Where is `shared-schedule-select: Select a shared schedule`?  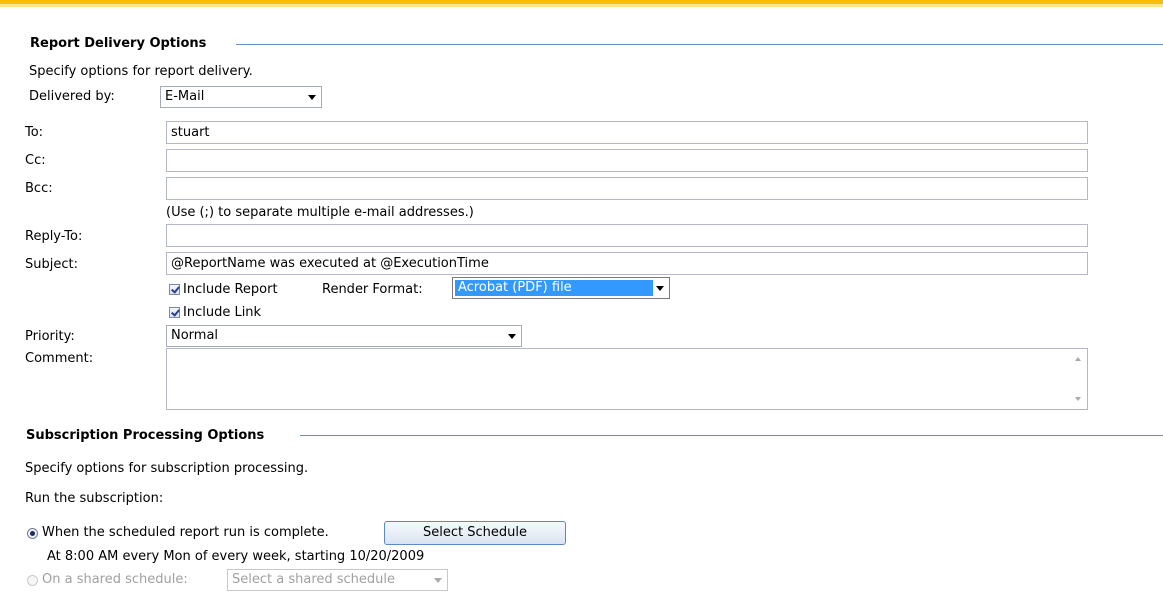
shared-schedule-select: Select a shared schedule is located at coordinates (337, 580).